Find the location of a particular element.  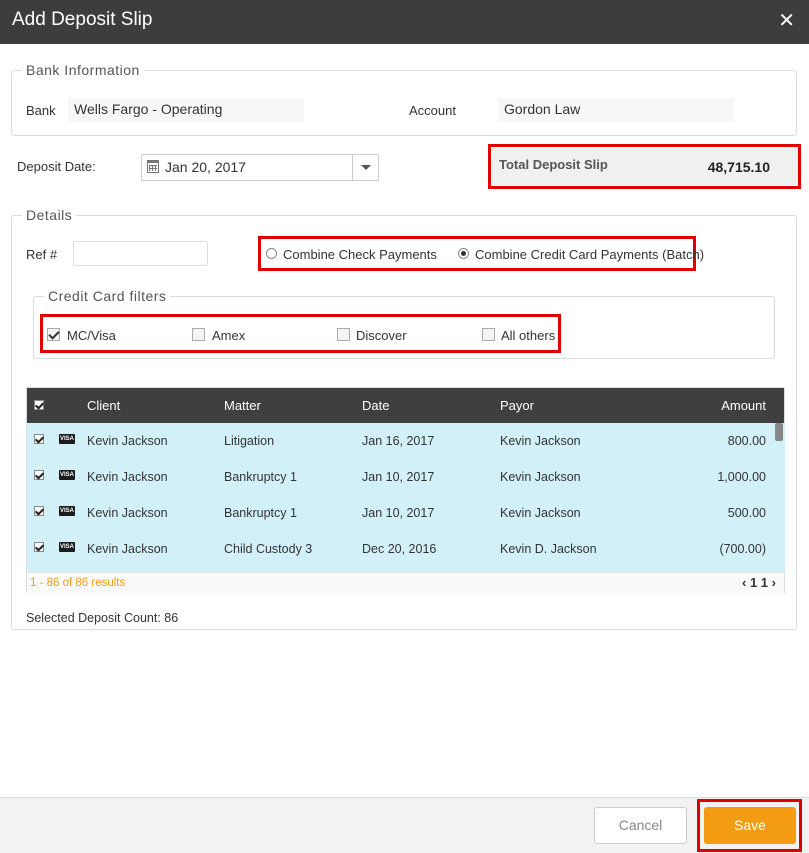

cell-amount: 800.00 is located at coordinates (746, 441).